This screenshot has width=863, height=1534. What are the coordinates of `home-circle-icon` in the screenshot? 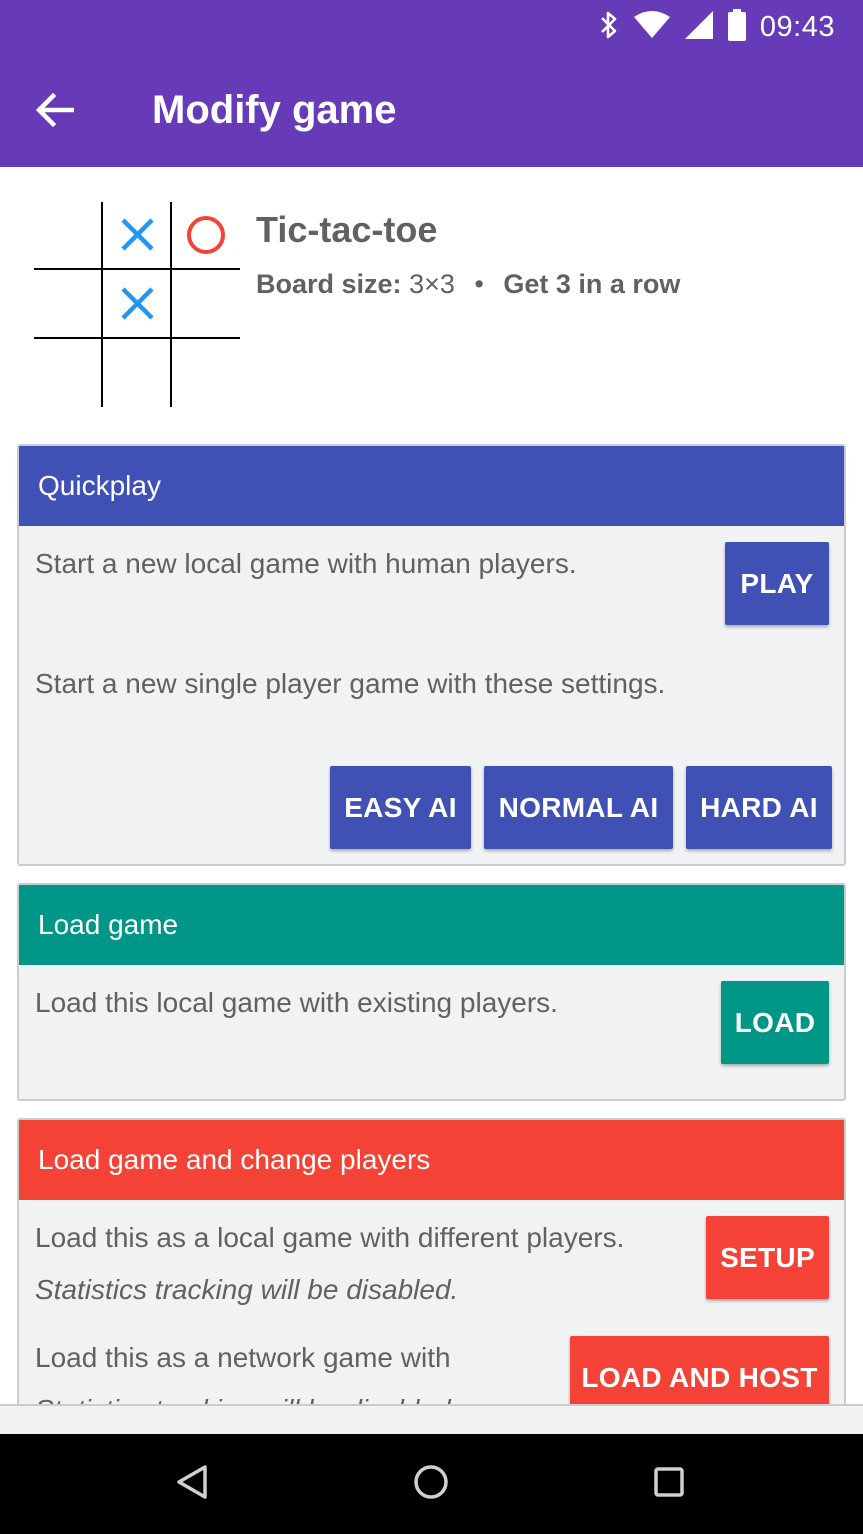 It's located at (431, 1484).